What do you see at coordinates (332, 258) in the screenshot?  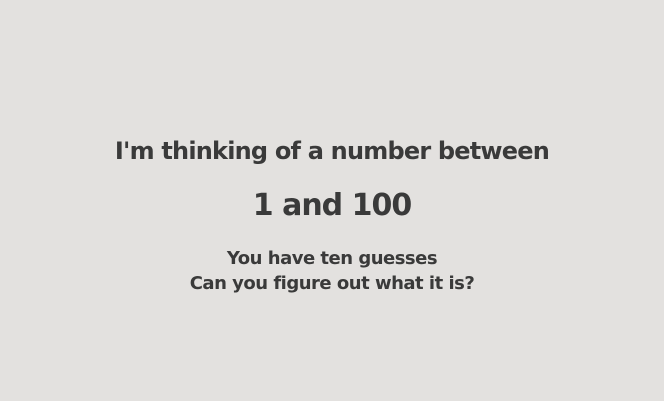 I see `guesses-text: You have ten guesses` at bounding box center [332, 258].